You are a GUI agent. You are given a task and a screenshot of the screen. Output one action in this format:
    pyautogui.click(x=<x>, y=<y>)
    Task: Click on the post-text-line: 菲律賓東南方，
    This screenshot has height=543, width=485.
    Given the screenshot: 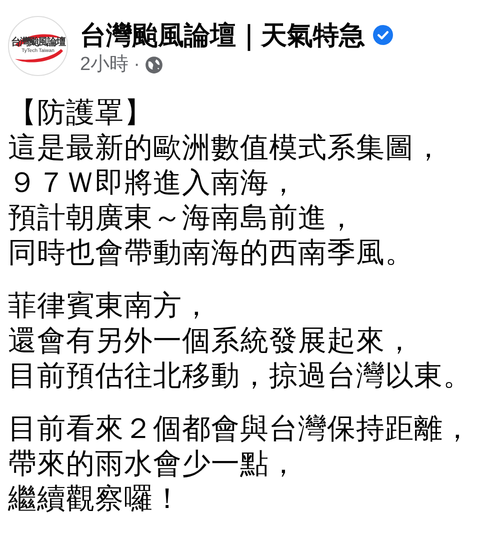 What is the action you would take?
    pyautogui.click(x=110, y=306)
    